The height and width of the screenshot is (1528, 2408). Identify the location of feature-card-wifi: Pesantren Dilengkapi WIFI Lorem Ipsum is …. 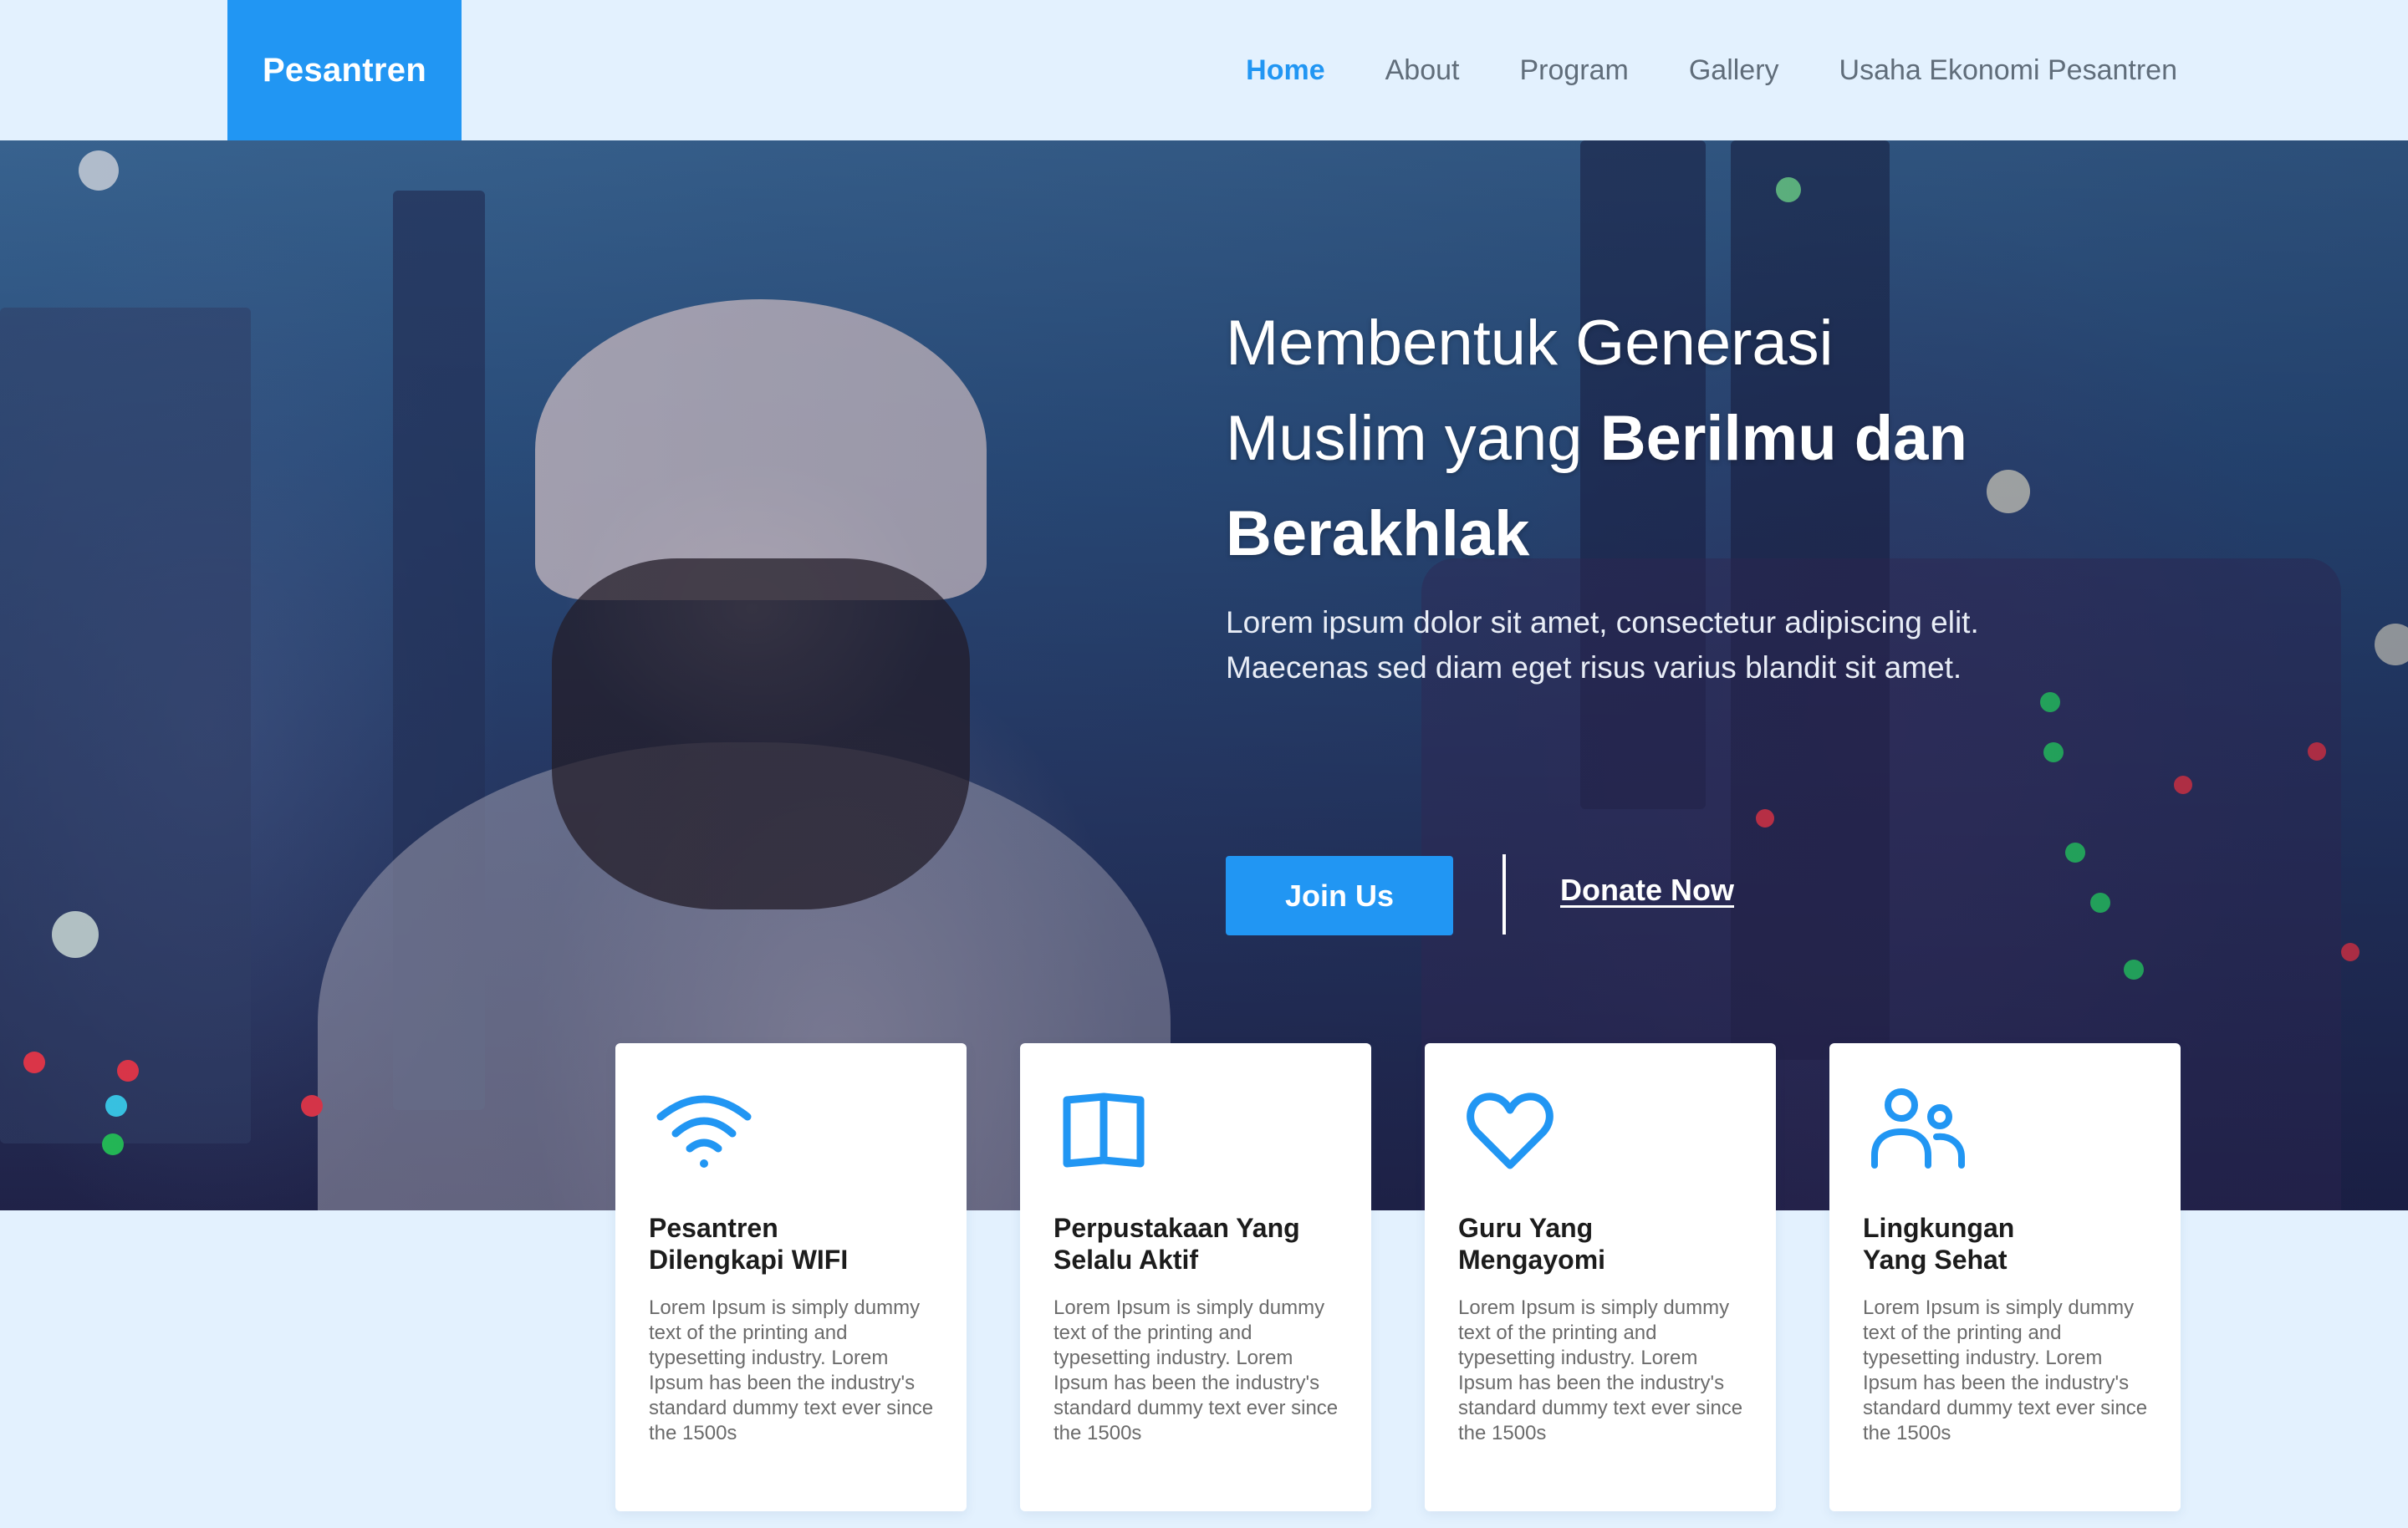
(791, 1277).